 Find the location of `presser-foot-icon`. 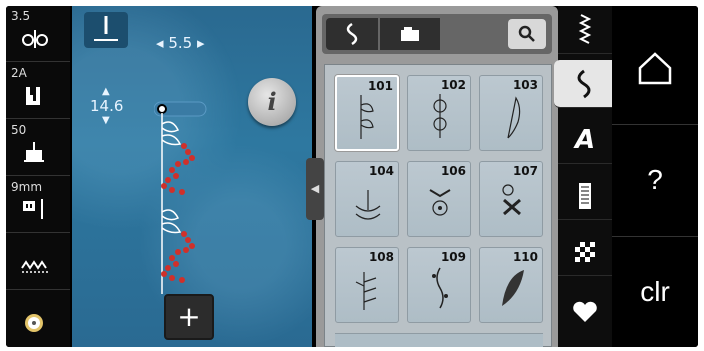

presser-foot-icon is located at coordinates (33, 96).